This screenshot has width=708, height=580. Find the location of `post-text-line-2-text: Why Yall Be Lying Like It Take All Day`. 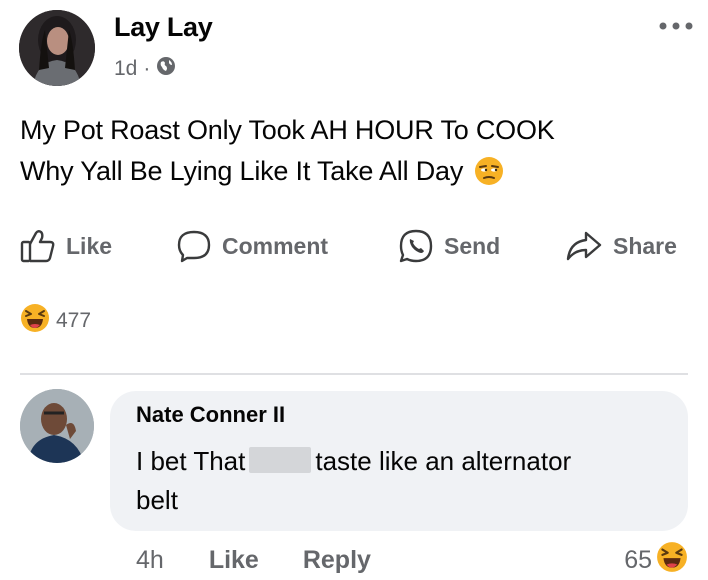

post-text-line-2-text: Why Yall Be Lying Like It Take All Day is located at coordinates (242, 171).